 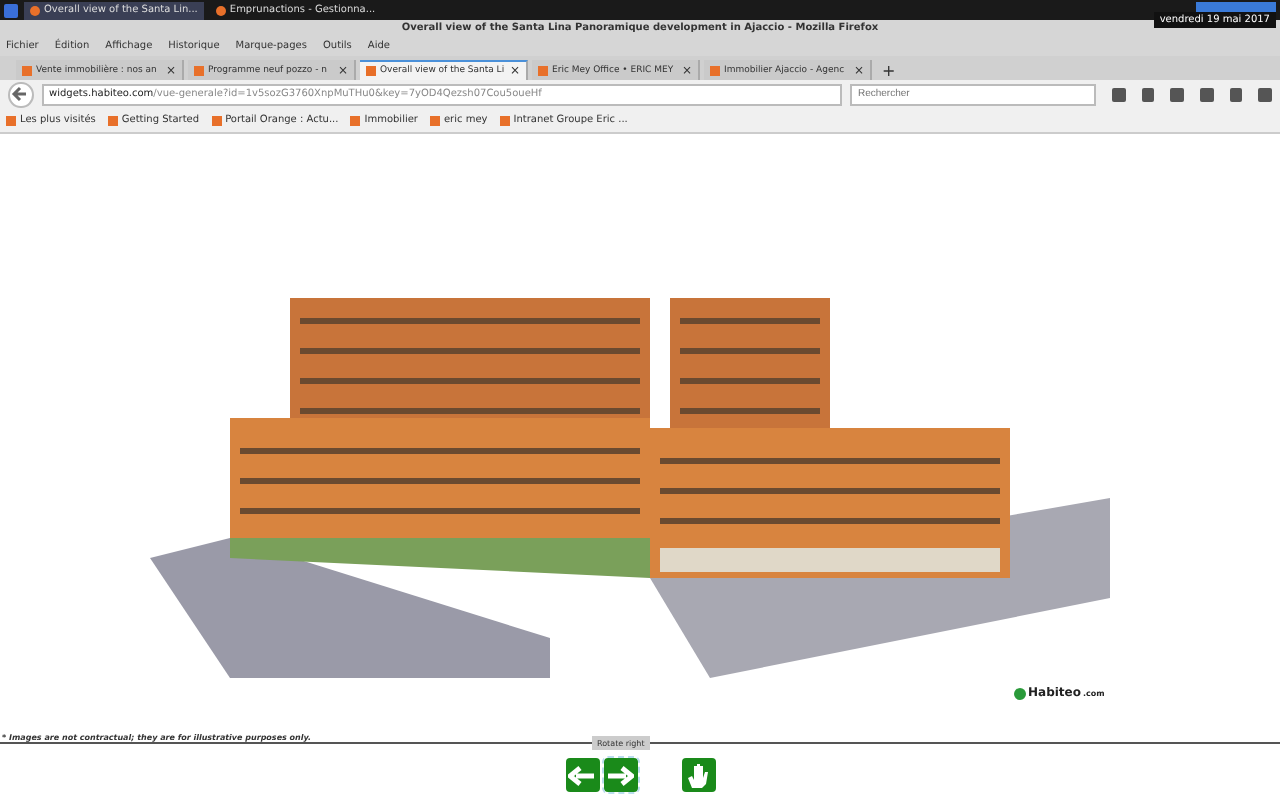 What do you see at coordinates (582, 775) in the screenshot?
I see `rotate-left-button` at bounding box center [582, 775].